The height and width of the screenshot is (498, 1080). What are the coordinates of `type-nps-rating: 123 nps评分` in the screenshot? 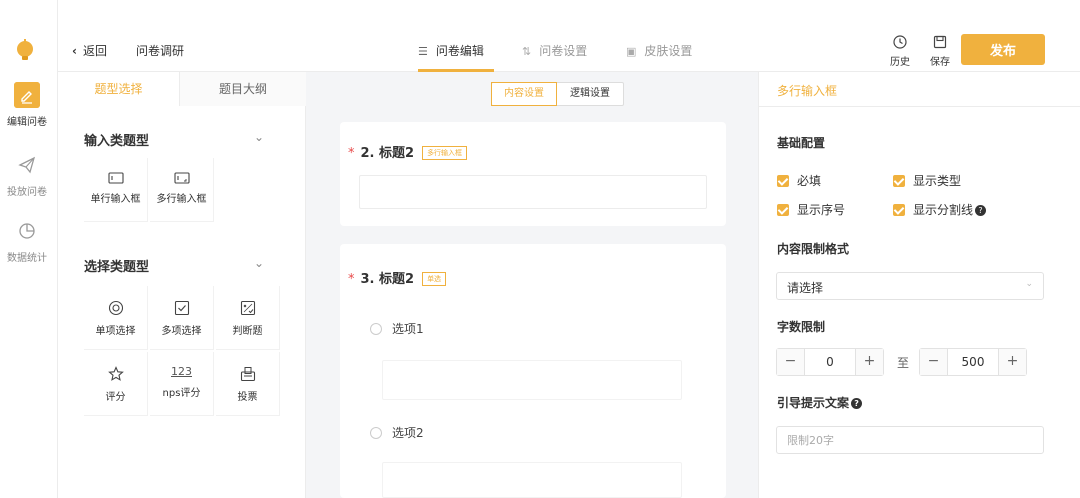 It's located at (182, 384).